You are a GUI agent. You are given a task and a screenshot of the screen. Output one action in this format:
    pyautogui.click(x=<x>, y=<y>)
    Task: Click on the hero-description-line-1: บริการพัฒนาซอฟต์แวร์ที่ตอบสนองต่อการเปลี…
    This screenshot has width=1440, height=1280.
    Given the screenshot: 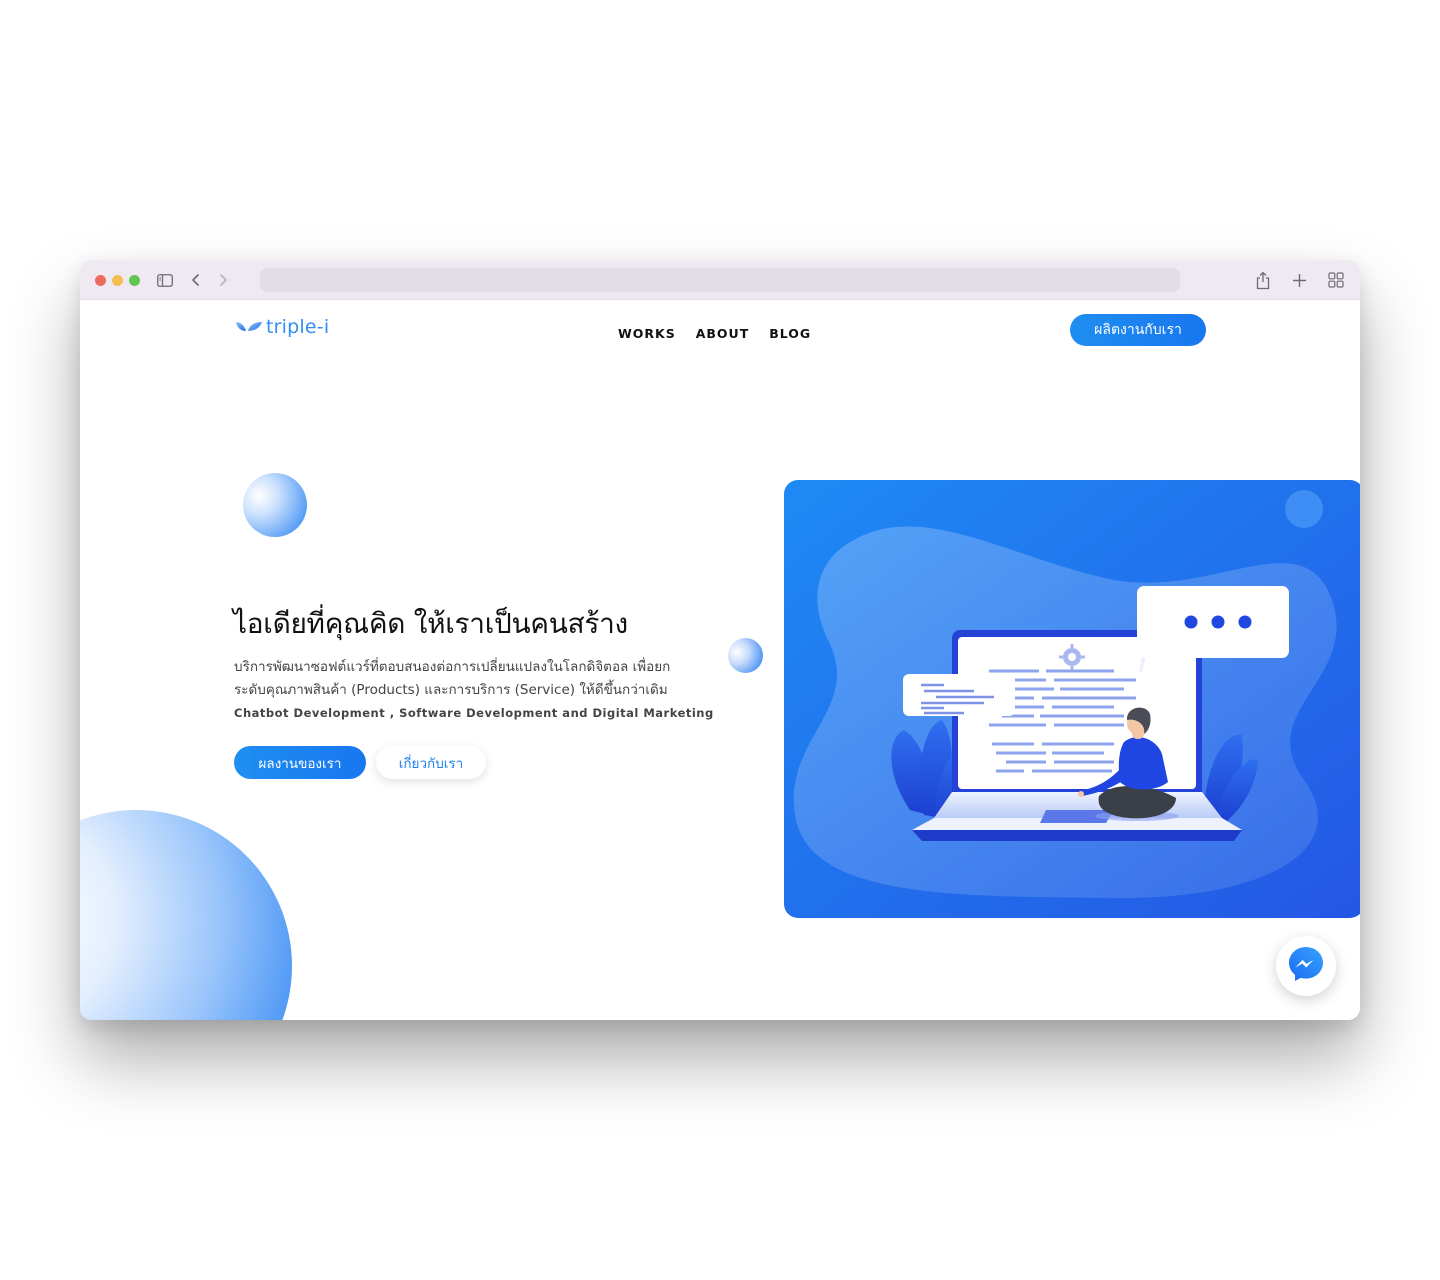 What is the action you would take?
    pyautogui.click(x=452, y=667)
    